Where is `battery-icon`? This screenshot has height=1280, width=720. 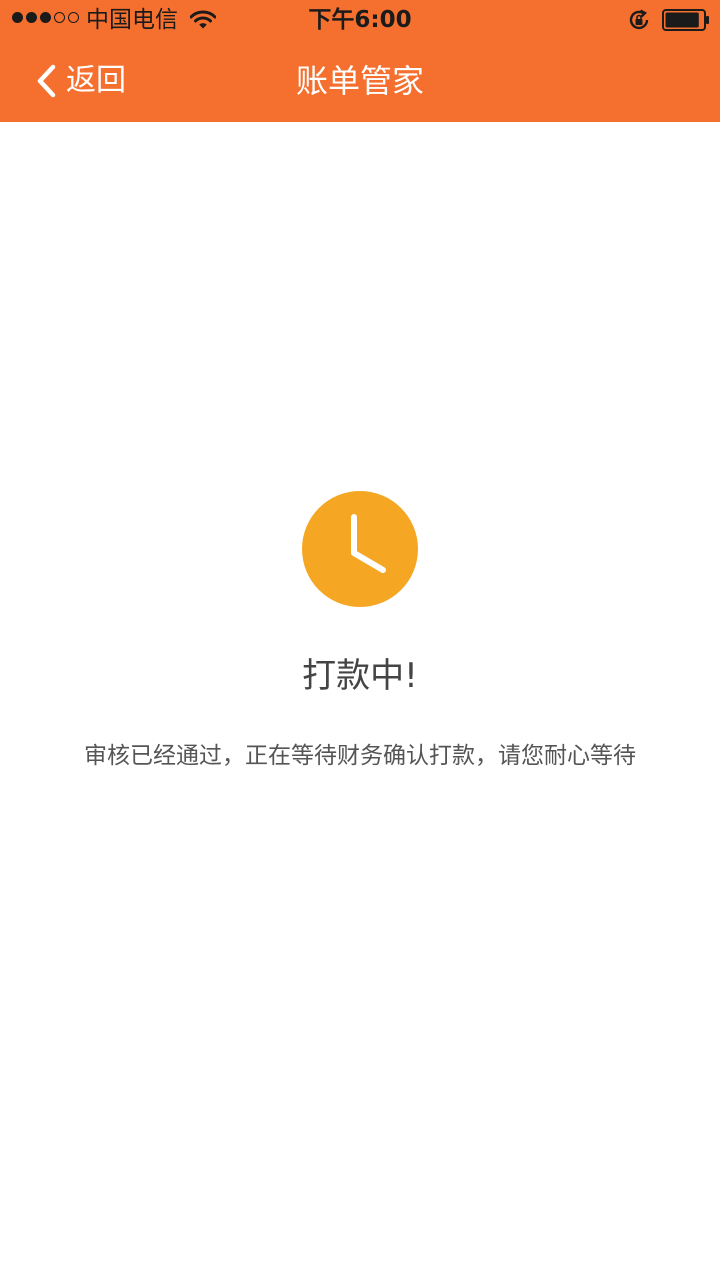 battery-icon is located at coordinates (685, 20).